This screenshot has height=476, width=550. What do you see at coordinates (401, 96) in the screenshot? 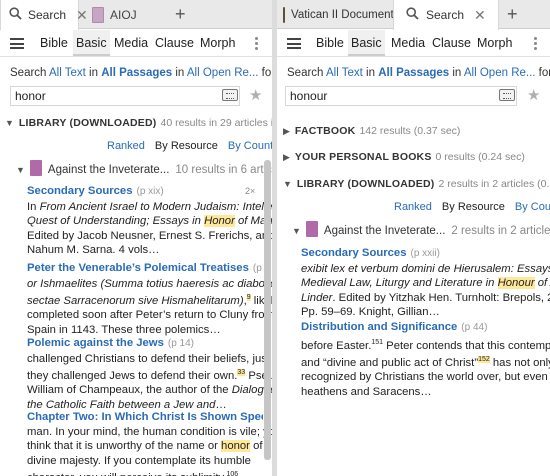
I see `search-input: honour` at bounding box center [401, 96].